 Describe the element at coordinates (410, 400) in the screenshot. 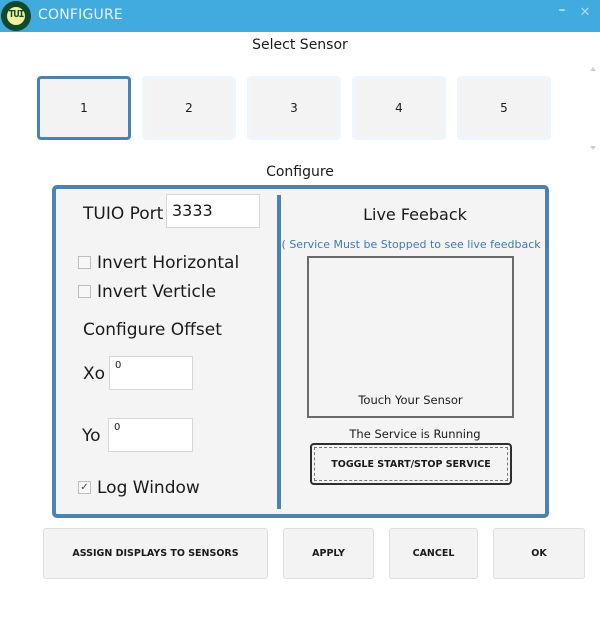

I see `touch-prompt: Touch Your Sensor` at that location.